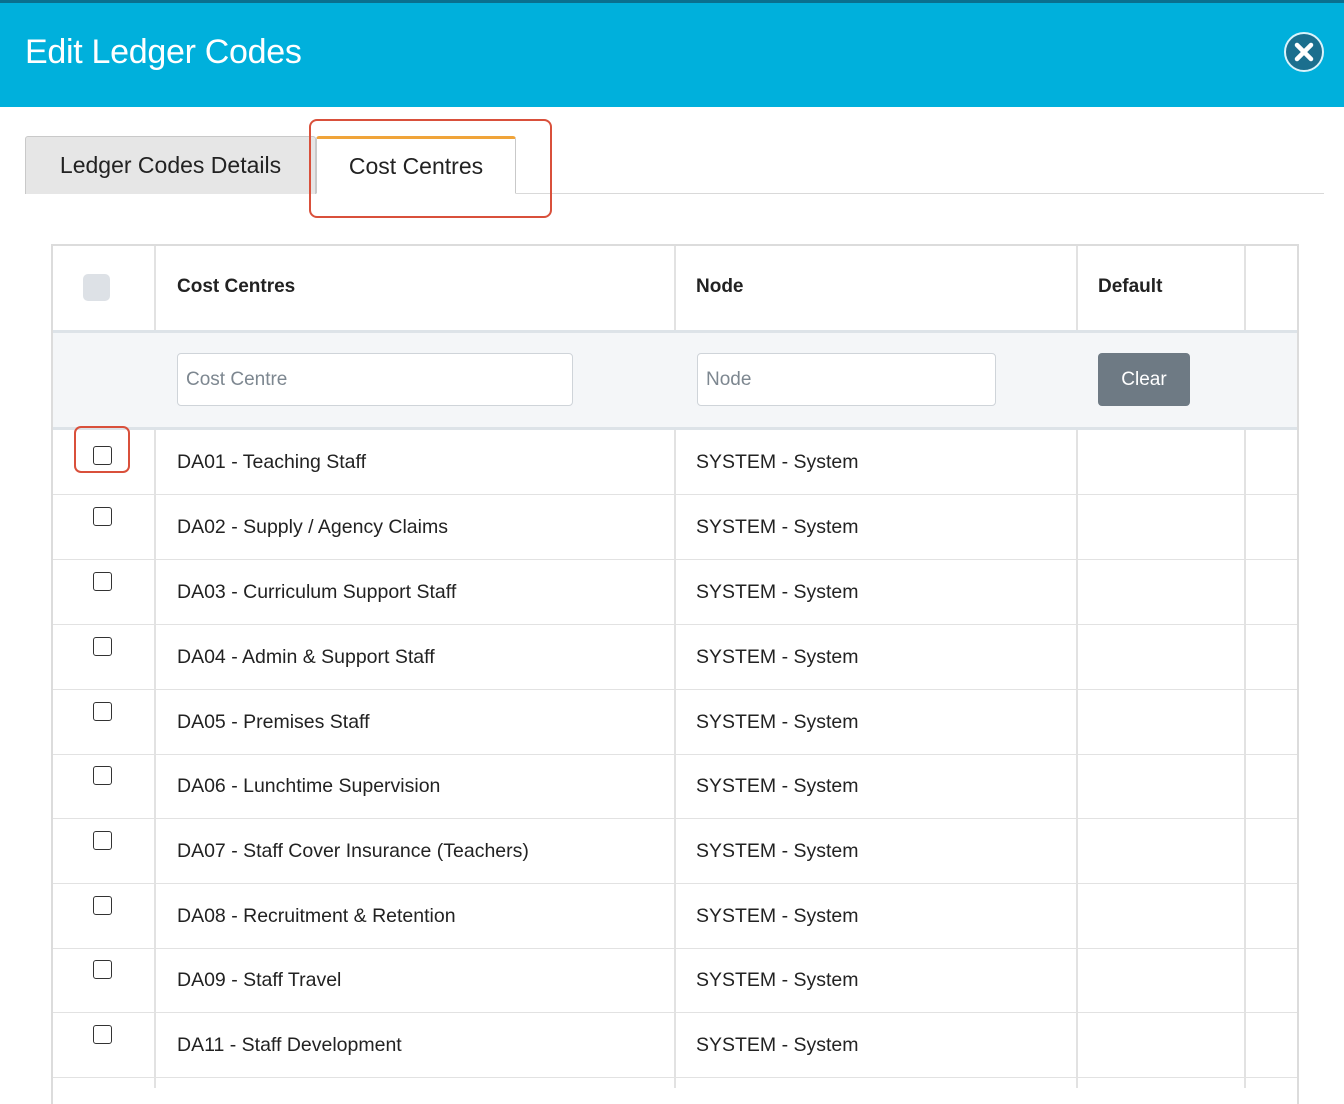 This screenshot has width=1344, height=1104. I want to click on cost-centre-cell: DA07 - Staff Cover Insurance (Teachers), so click(353, 851).